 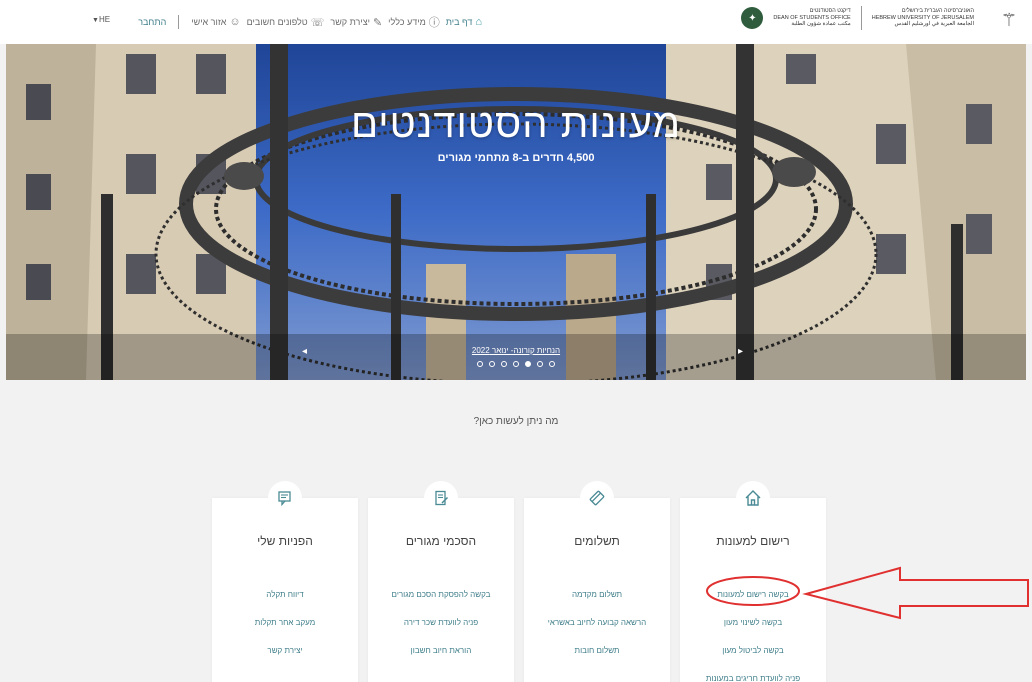 I want to click on nav-important-phones-label: טלפונים חשובים, so click(x=277, y=22).